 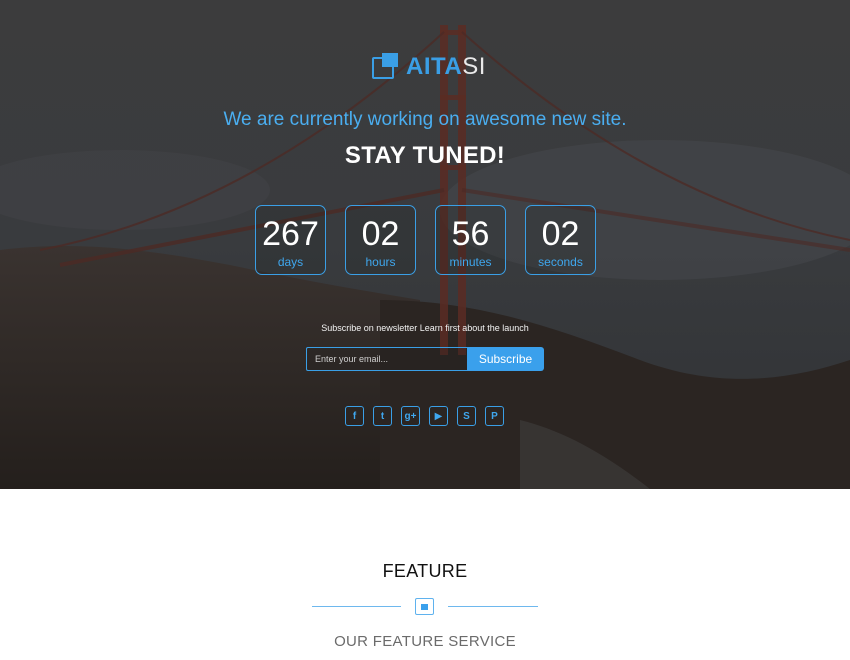 What do you see at coordinates (386, 67) in the screenshot?
I see `logo-mark-icon` at bounding box center [386, 67].